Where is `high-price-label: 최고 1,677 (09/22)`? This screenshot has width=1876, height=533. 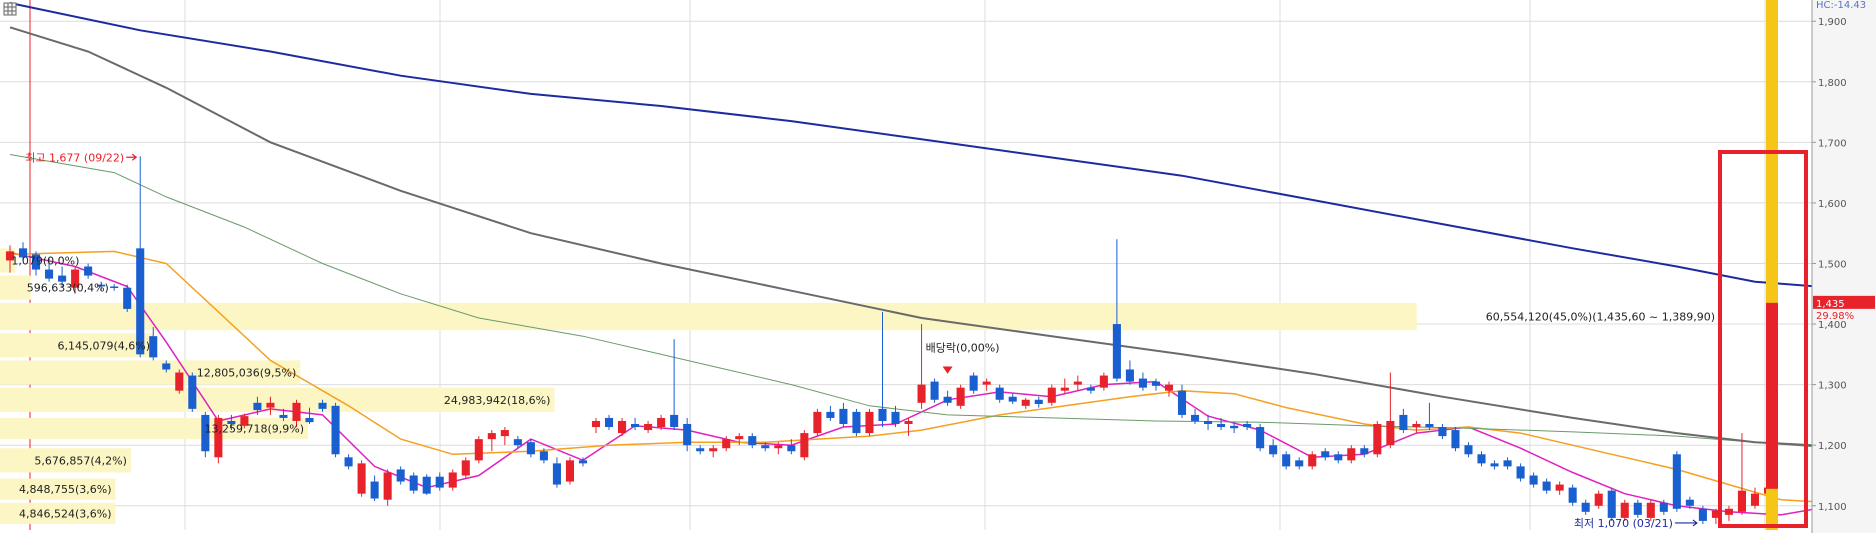
high-price-label: 최고 1,677 (09/22) is located at coordinates (74, 157).